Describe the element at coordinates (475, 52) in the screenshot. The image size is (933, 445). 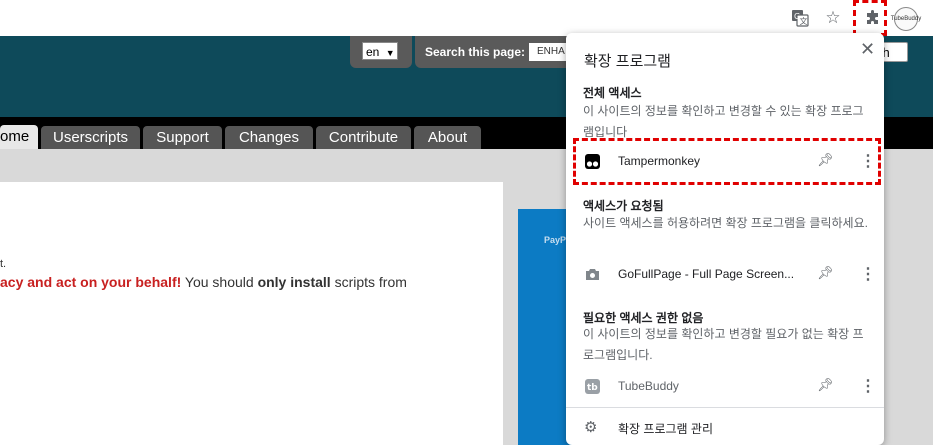
I see `search-label: Search this page:` at that location.